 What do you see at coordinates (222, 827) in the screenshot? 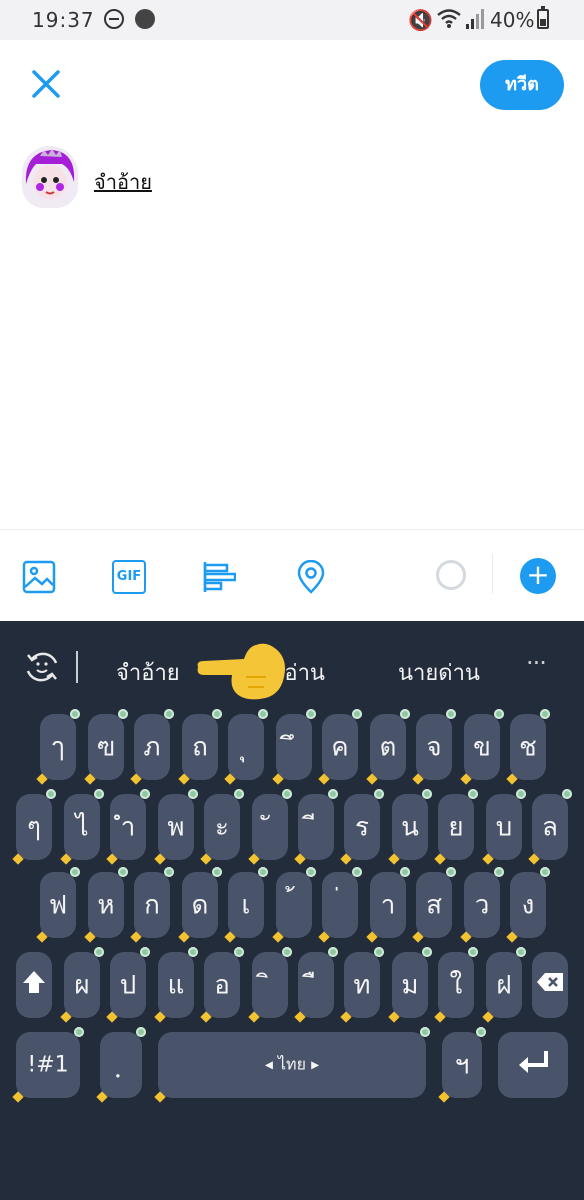
I see `key-row2-4: ะ` at bounding box center [222, 827].